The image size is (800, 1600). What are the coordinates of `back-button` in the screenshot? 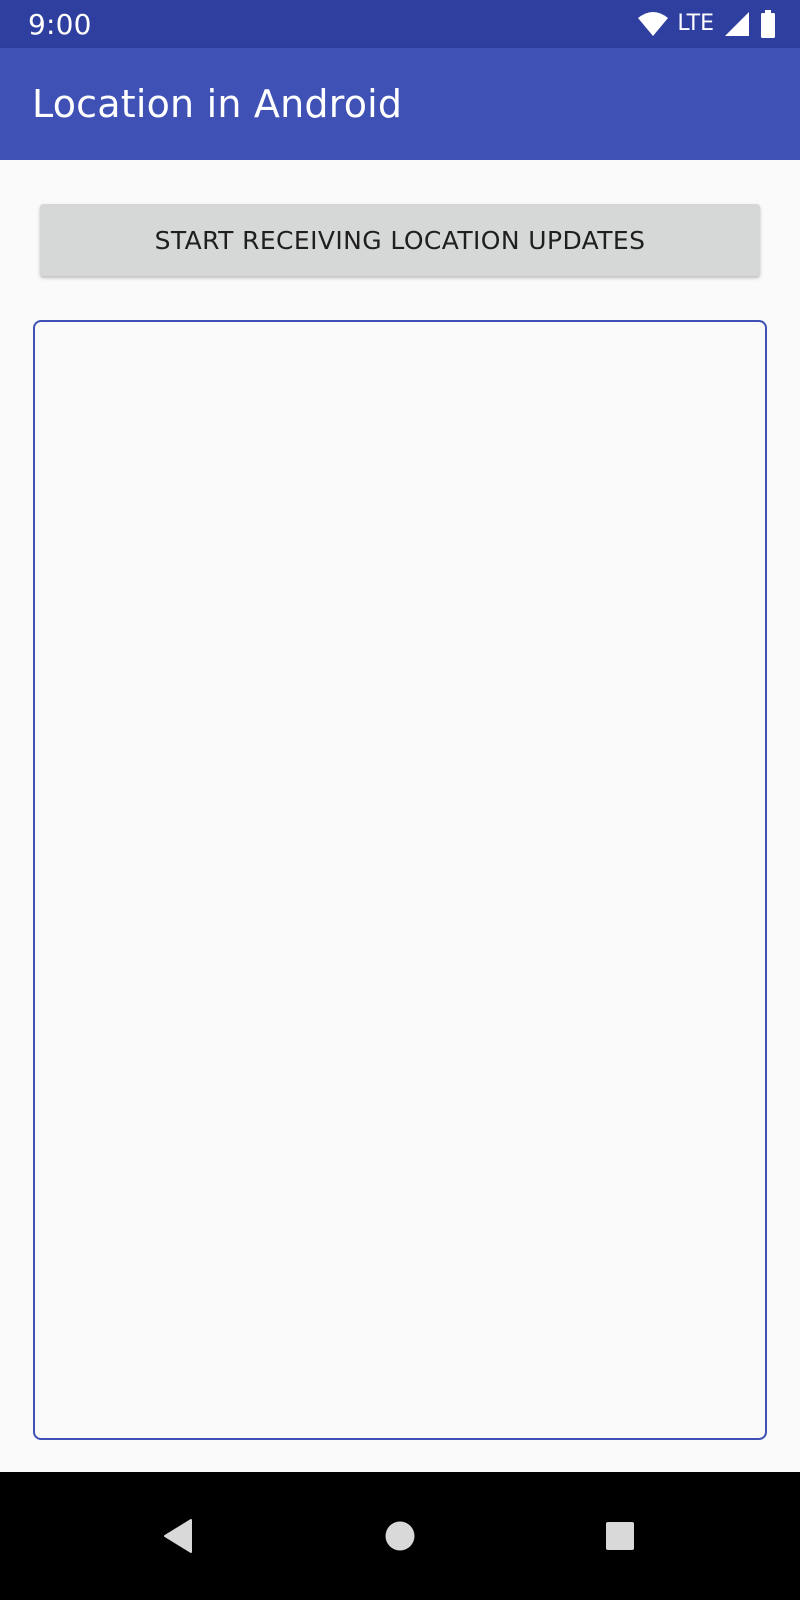 It's located at (178, 1536).